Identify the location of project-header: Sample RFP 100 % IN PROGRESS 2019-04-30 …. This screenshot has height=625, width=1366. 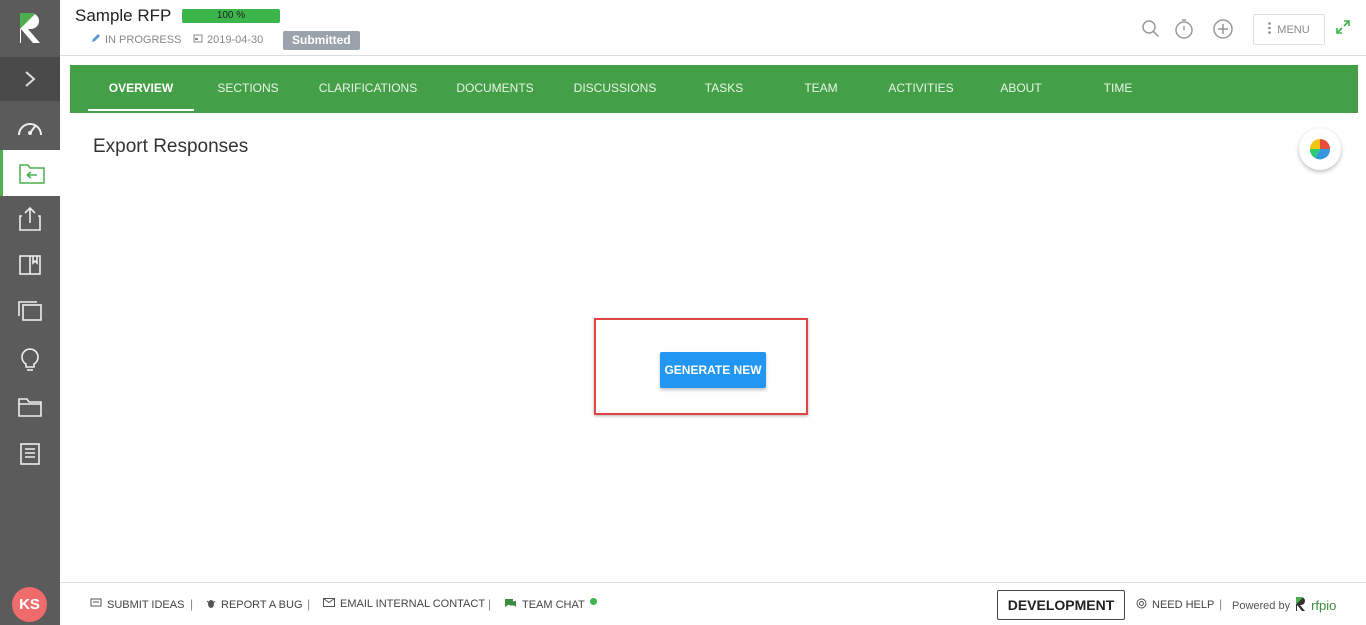
(713, 28).